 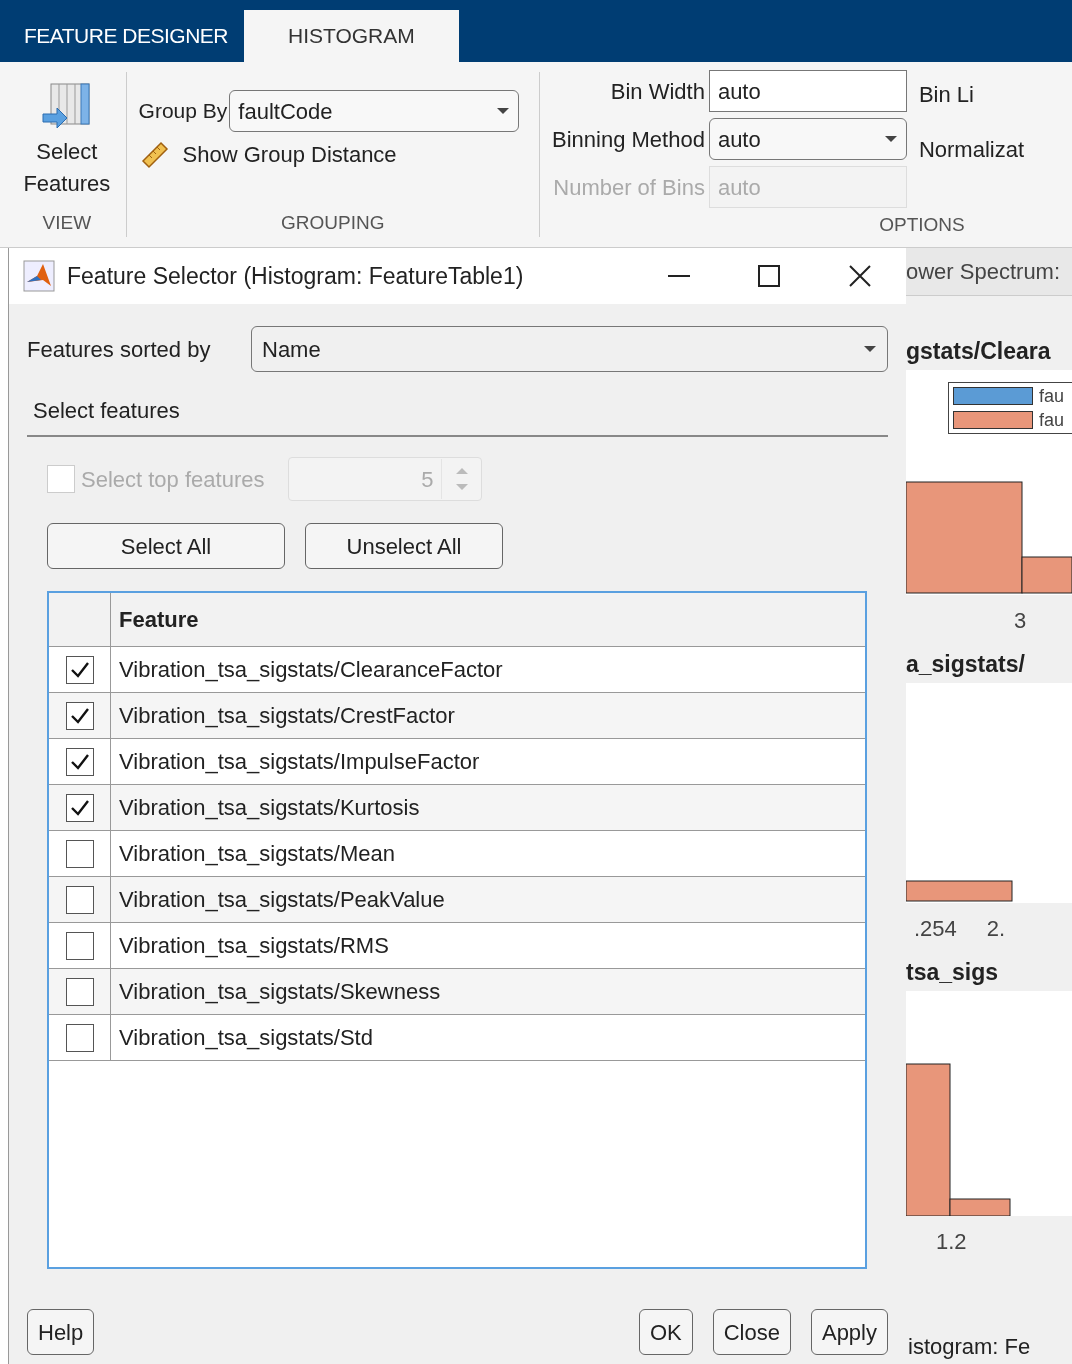 What do you see at coordinates (295, 276) in the screenshot?
I see `dialog-title: Feature Selector (Histogram: FeatureTable1)` at bounding box center [295, 276].